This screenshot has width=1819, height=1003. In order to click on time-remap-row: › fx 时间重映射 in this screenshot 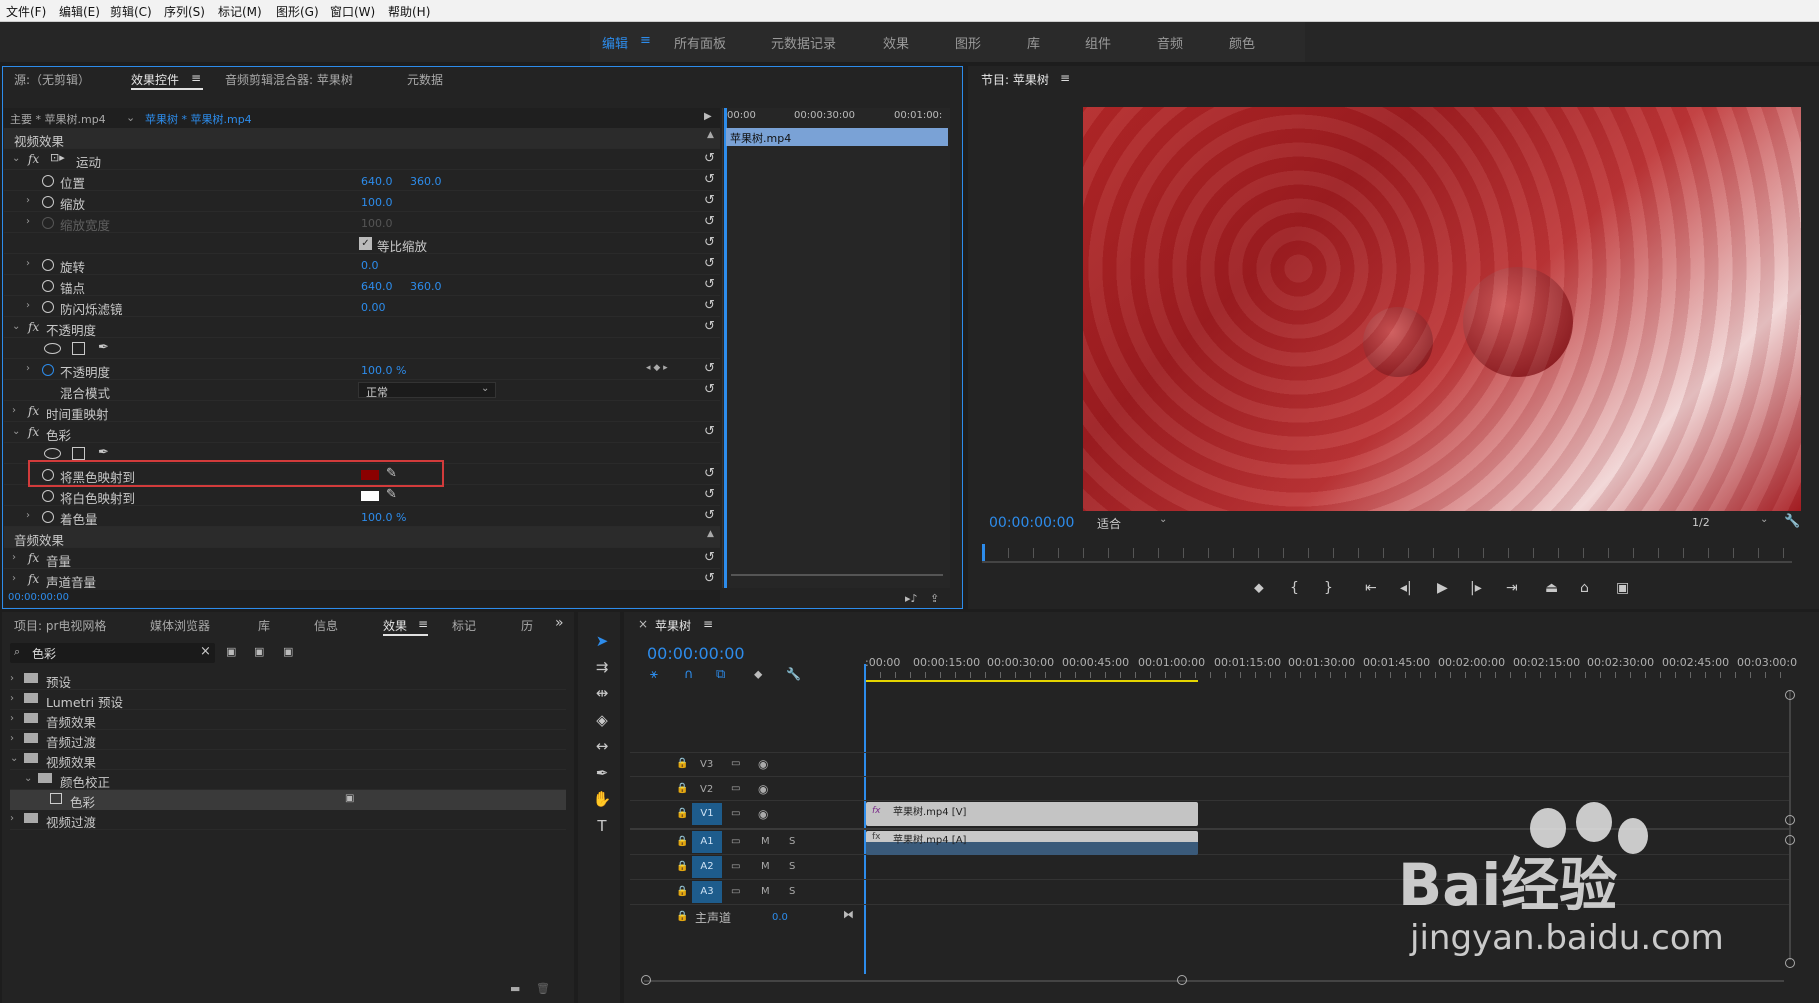, I will do `click(362, 411)`.